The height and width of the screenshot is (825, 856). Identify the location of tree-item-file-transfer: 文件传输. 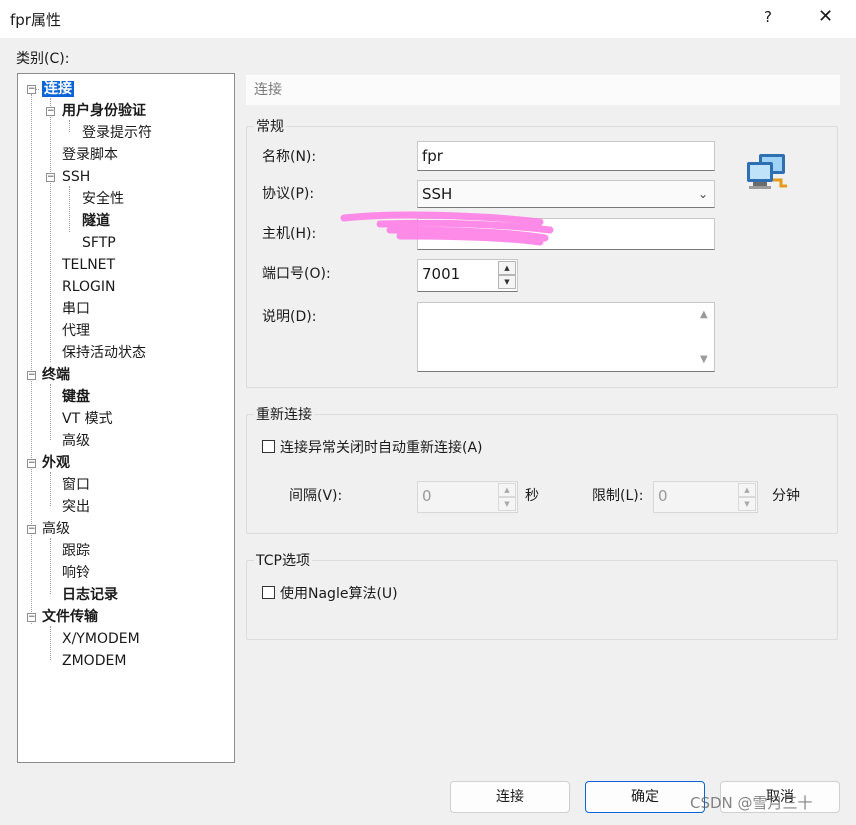
(70, 617).